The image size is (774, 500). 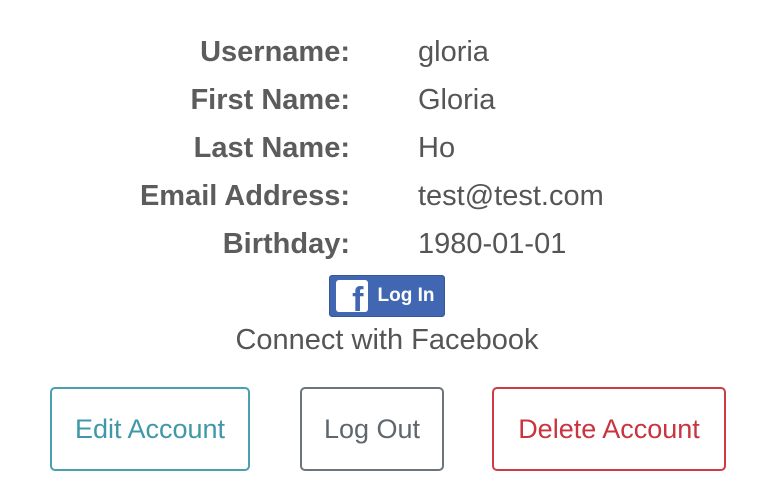 I want to click on delete-account-button: Delete Account, so click(x=609, y=429).